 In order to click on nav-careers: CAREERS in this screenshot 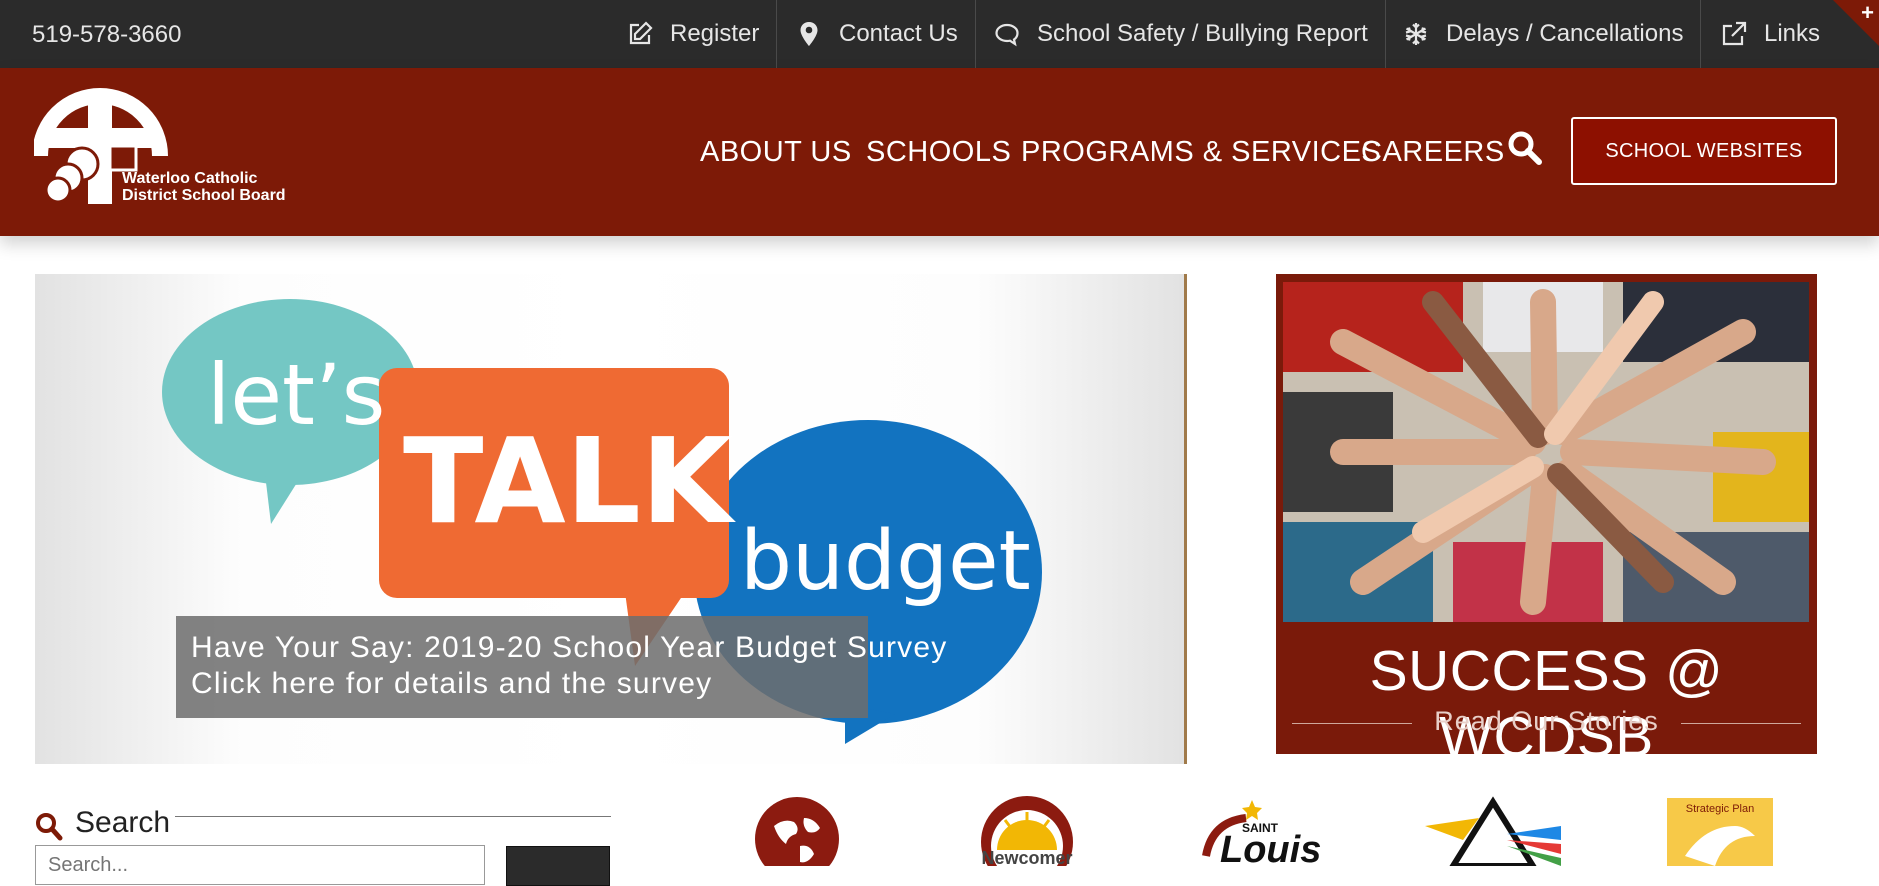, I will do `click(1433, 152)`.